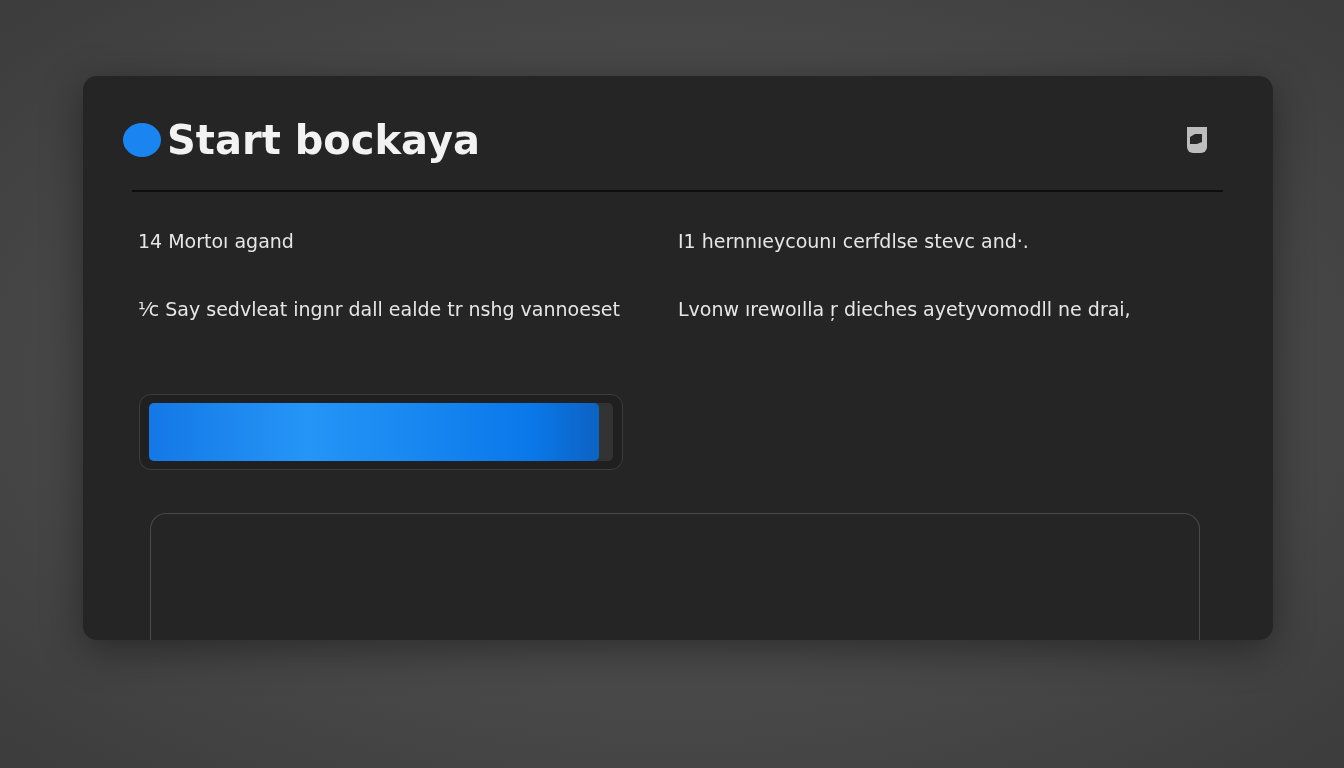 Image resolution: width=1344 pixels, height=768 pixels. What do you see at coordinates (379, 309) in the screenshot?
I see `info-text: ⅟c Say sedvleat ingnr dall ealde tr nshg vannoeset` at bounding box center [379, 309].